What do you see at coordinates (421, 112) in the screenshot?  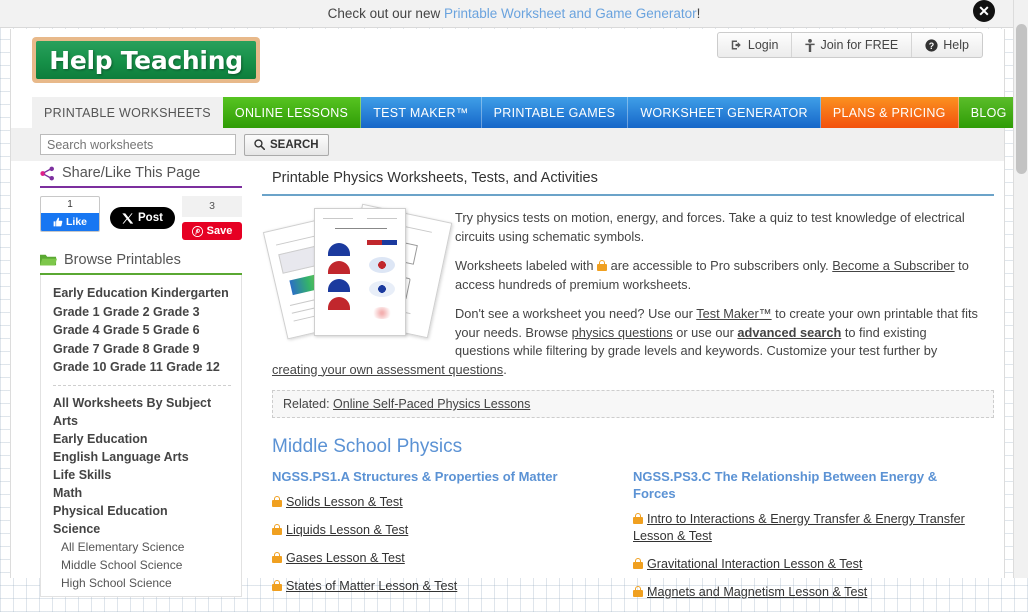 I see `nav-tab-test-maker: TEST MAKER™` at bounding box center [421, 112].